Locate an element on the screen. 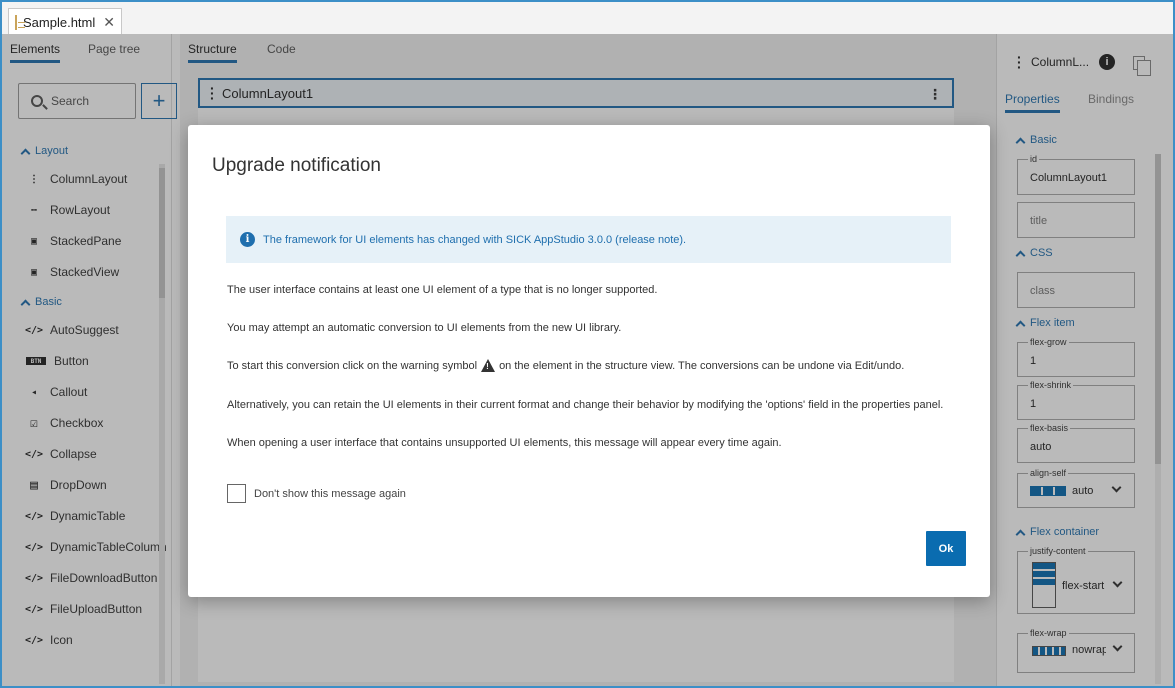 The width and height of the screenshot is (1175, 688). dialog-title: Upgrade notification is located at coordinates (296, 165).